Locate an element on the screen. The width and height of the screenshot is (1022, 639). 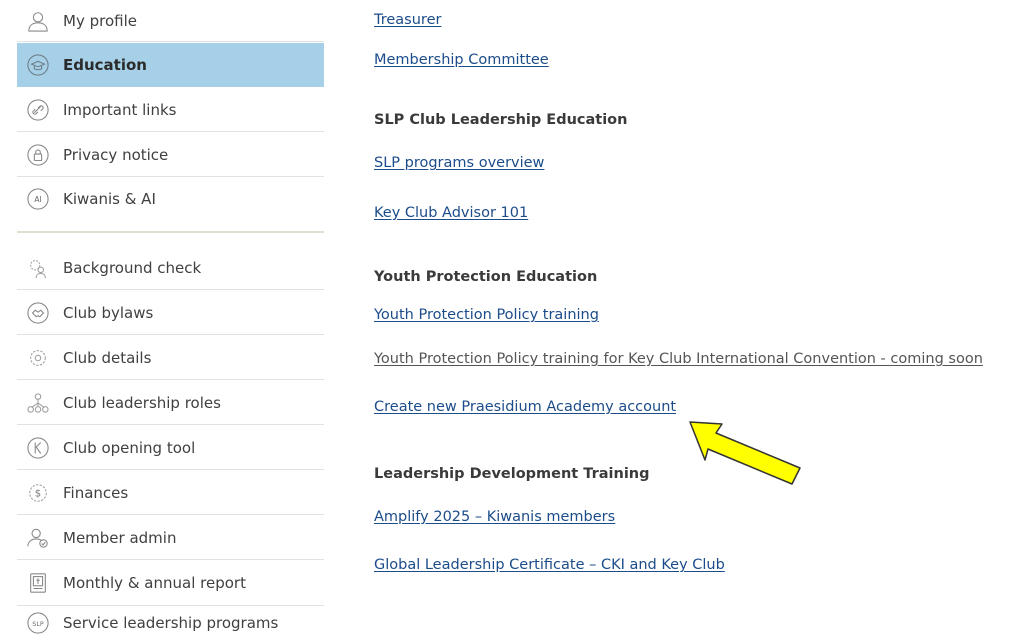
sidebar-item-club-bylaws: Club bylaws is located at coordinates (170, 313).